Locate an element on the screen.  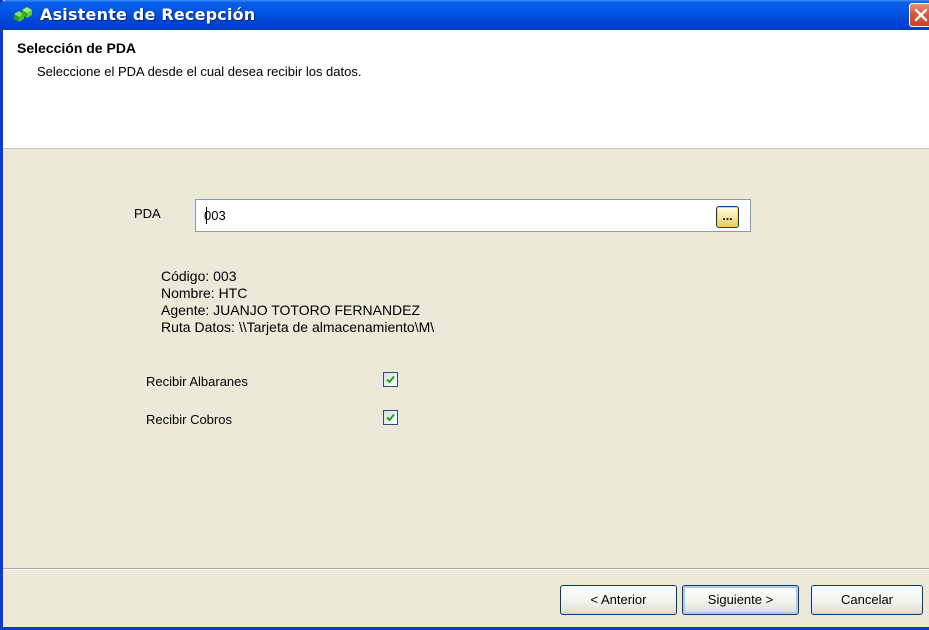
close-icon is located at coordinates (921, 15).